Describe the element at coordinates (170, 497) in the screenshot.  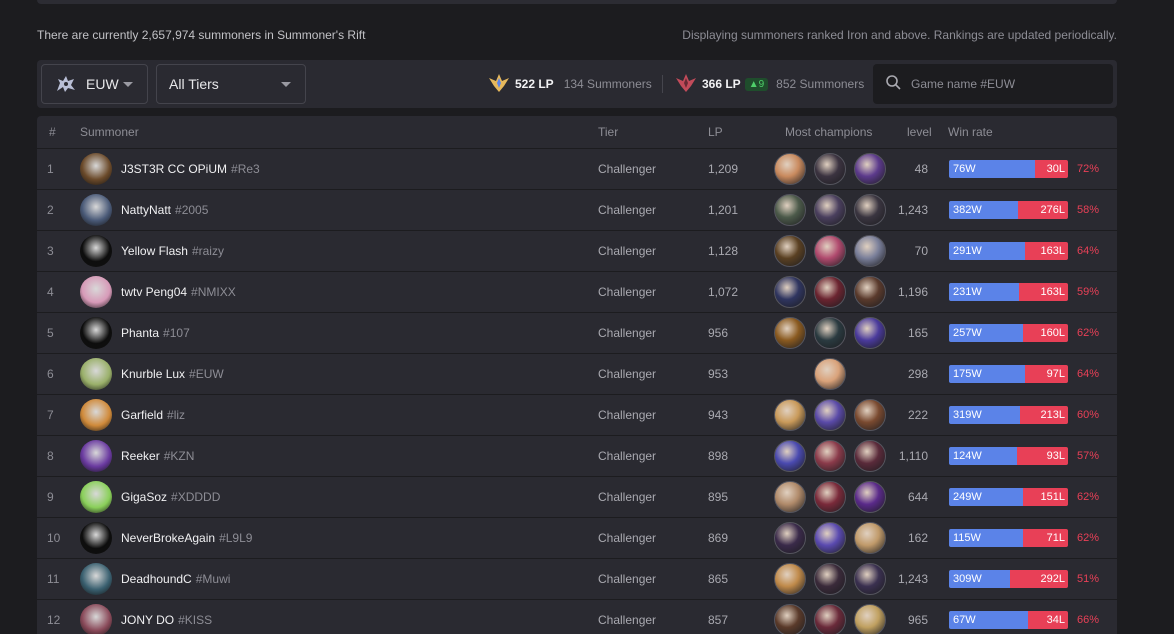
I see `summoner-name: GigaSoz #XDDDD` at that location.